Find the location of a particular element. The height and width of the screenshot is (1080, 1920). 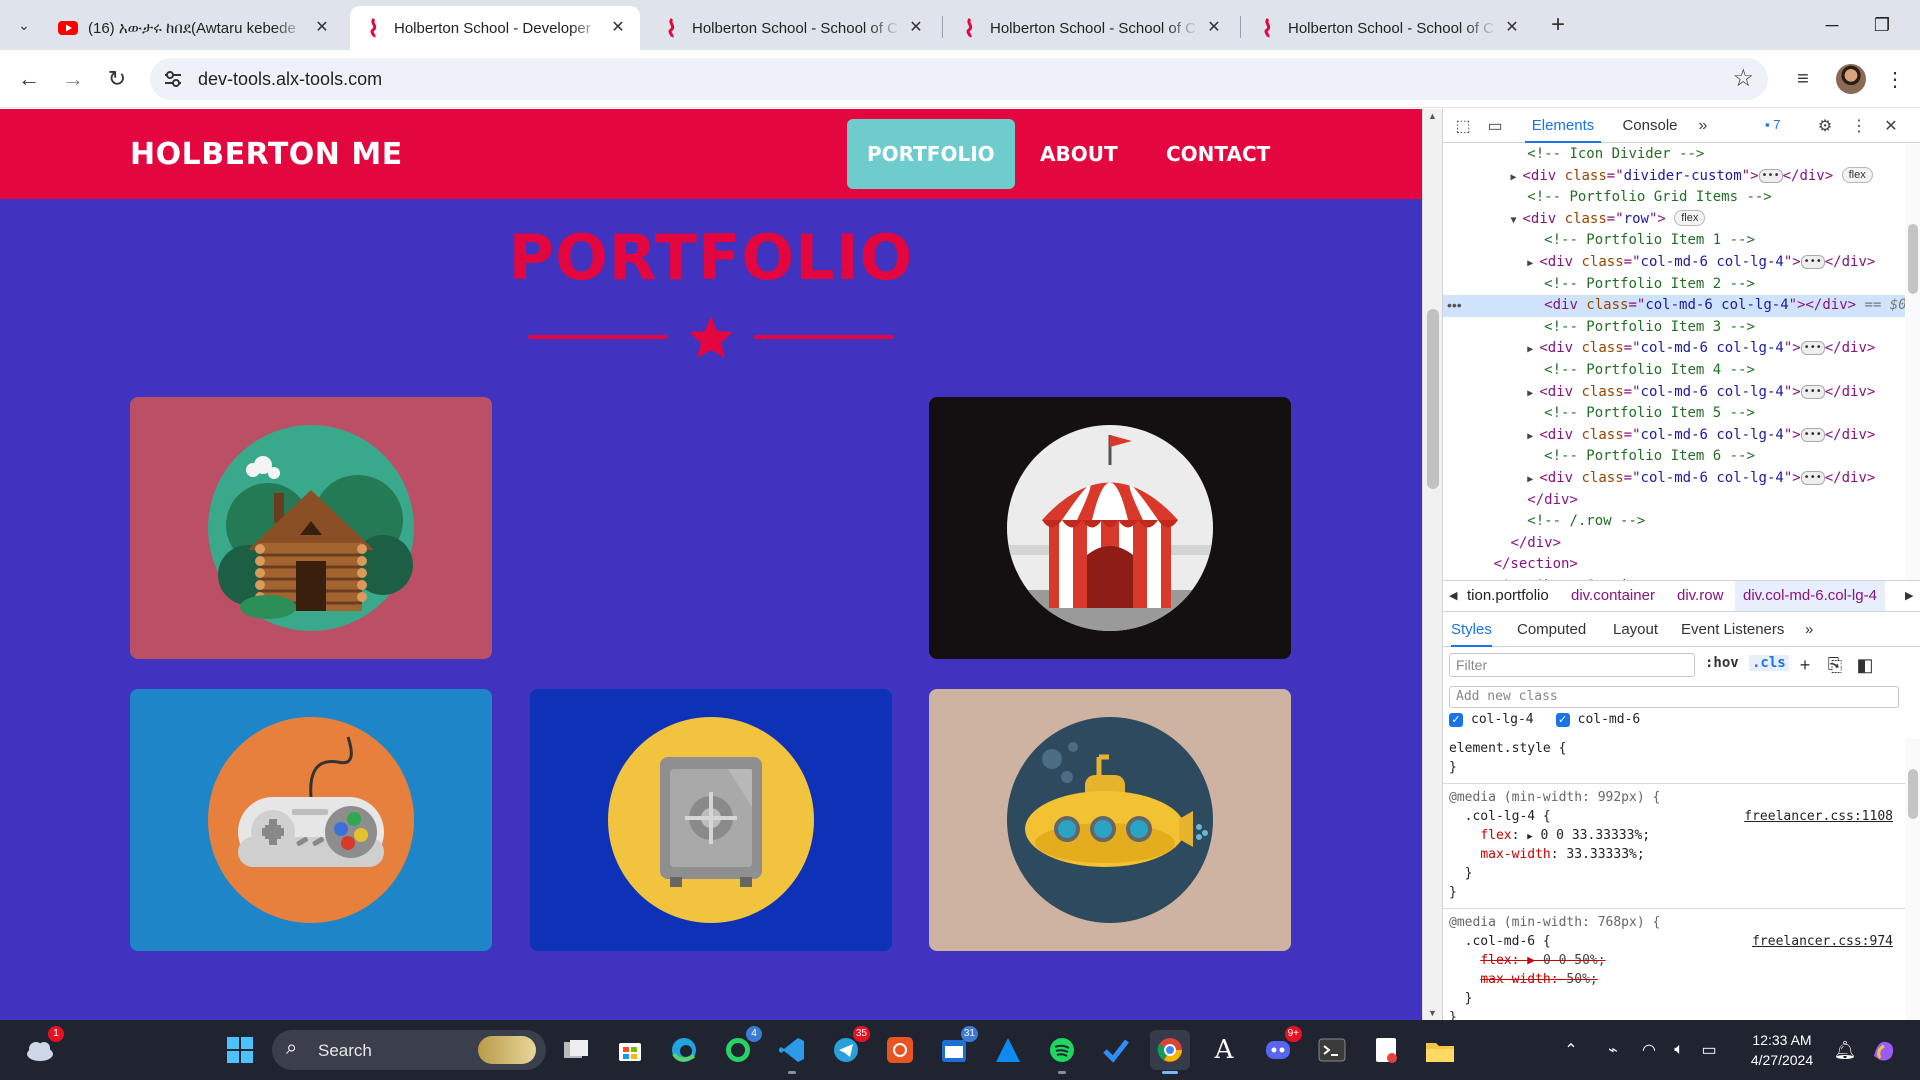

microsoft-store-icon is located at coordinates (630, 1050).